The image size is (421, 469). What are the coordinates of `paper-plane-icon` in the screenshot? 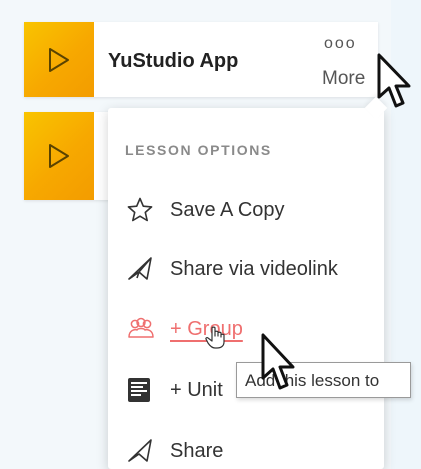 It's located at (142, 269).